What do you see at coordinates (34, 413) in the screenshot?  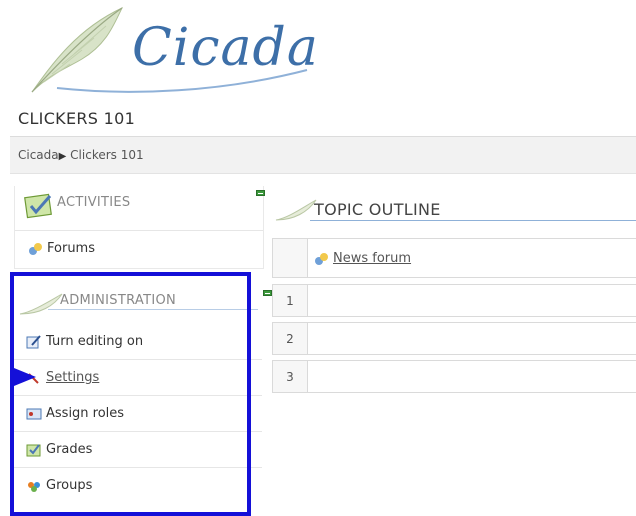 I see `roles-icon` at bounding box center [34, 413].